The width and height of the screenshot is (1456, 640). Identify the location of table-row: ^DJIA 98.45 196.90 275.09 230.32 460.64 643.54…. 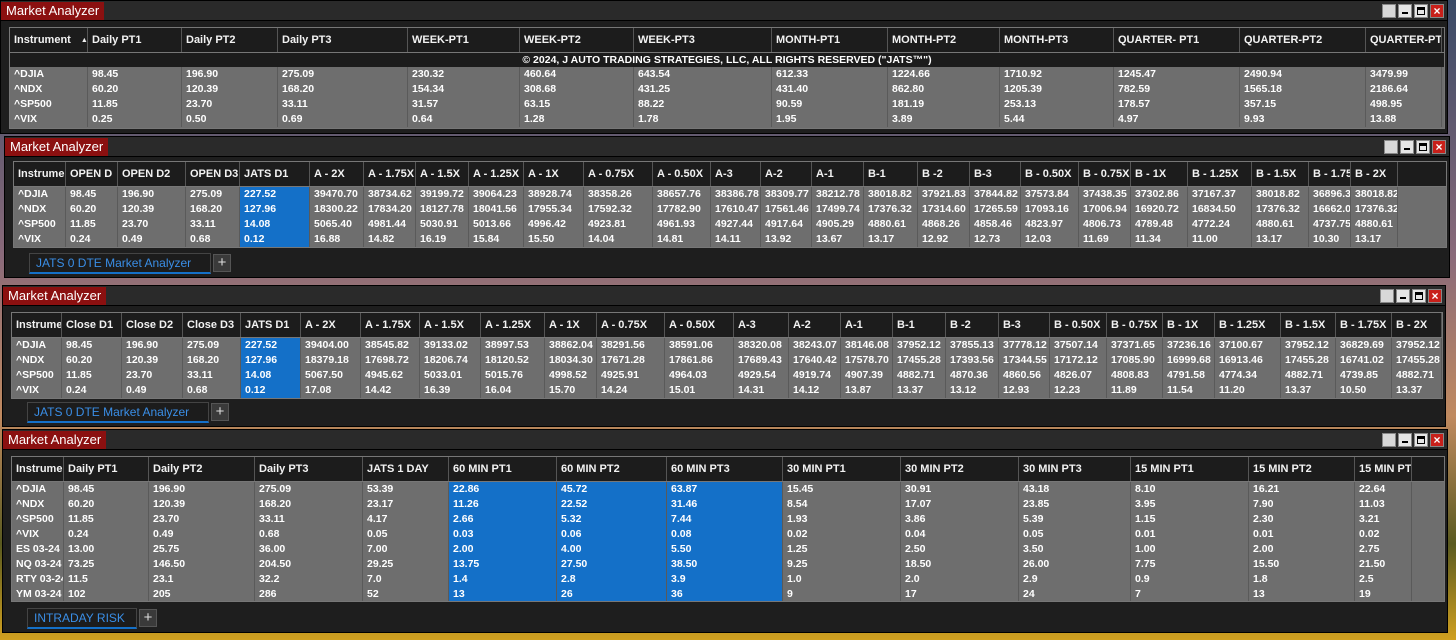
(727, 74).